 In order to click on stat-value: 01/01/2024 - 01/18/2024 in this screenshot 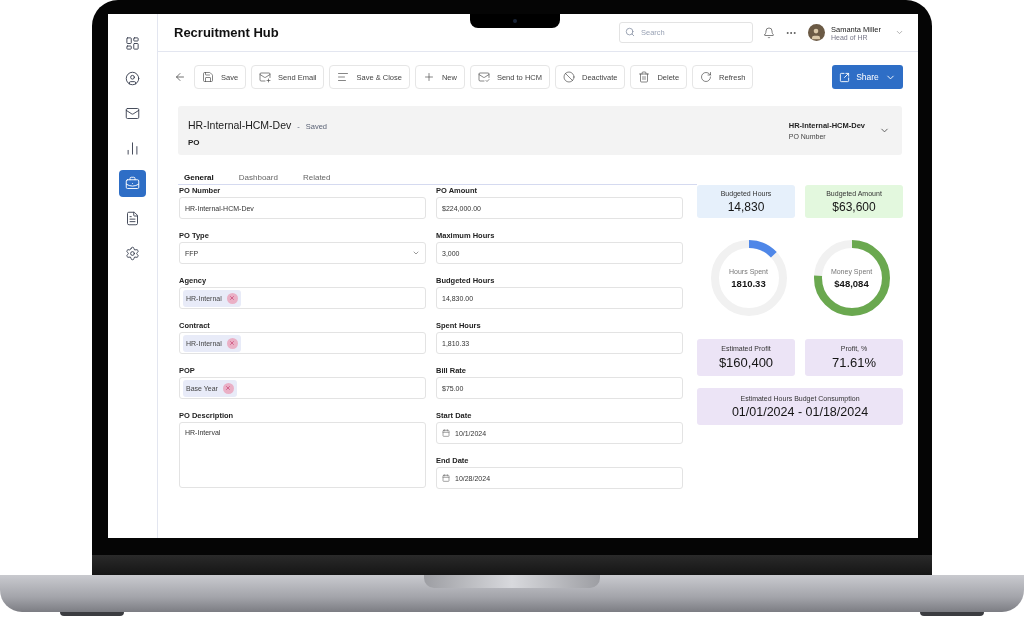, I will do `click(800, 411)`.